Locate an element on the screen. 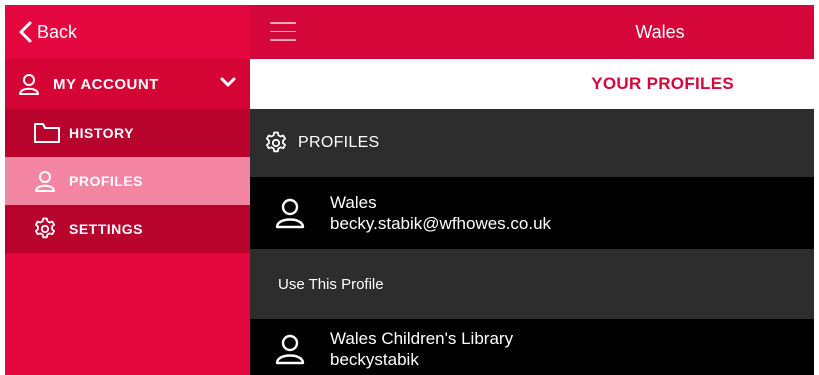 Image resolution: width=819 pixels, height=375 pixels. chevron-left-icon is located at coordinates (25, 32).